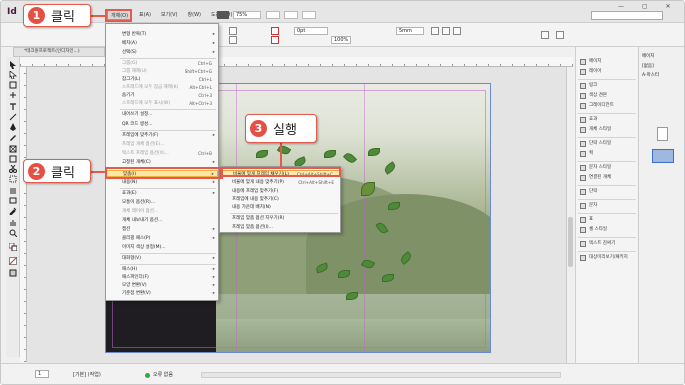 This screenshot has height=385, width=685. Describe the element at coordinates (609, 129) in the screenshot. I see `panel-object-styles: 개체 스타일` at that location.